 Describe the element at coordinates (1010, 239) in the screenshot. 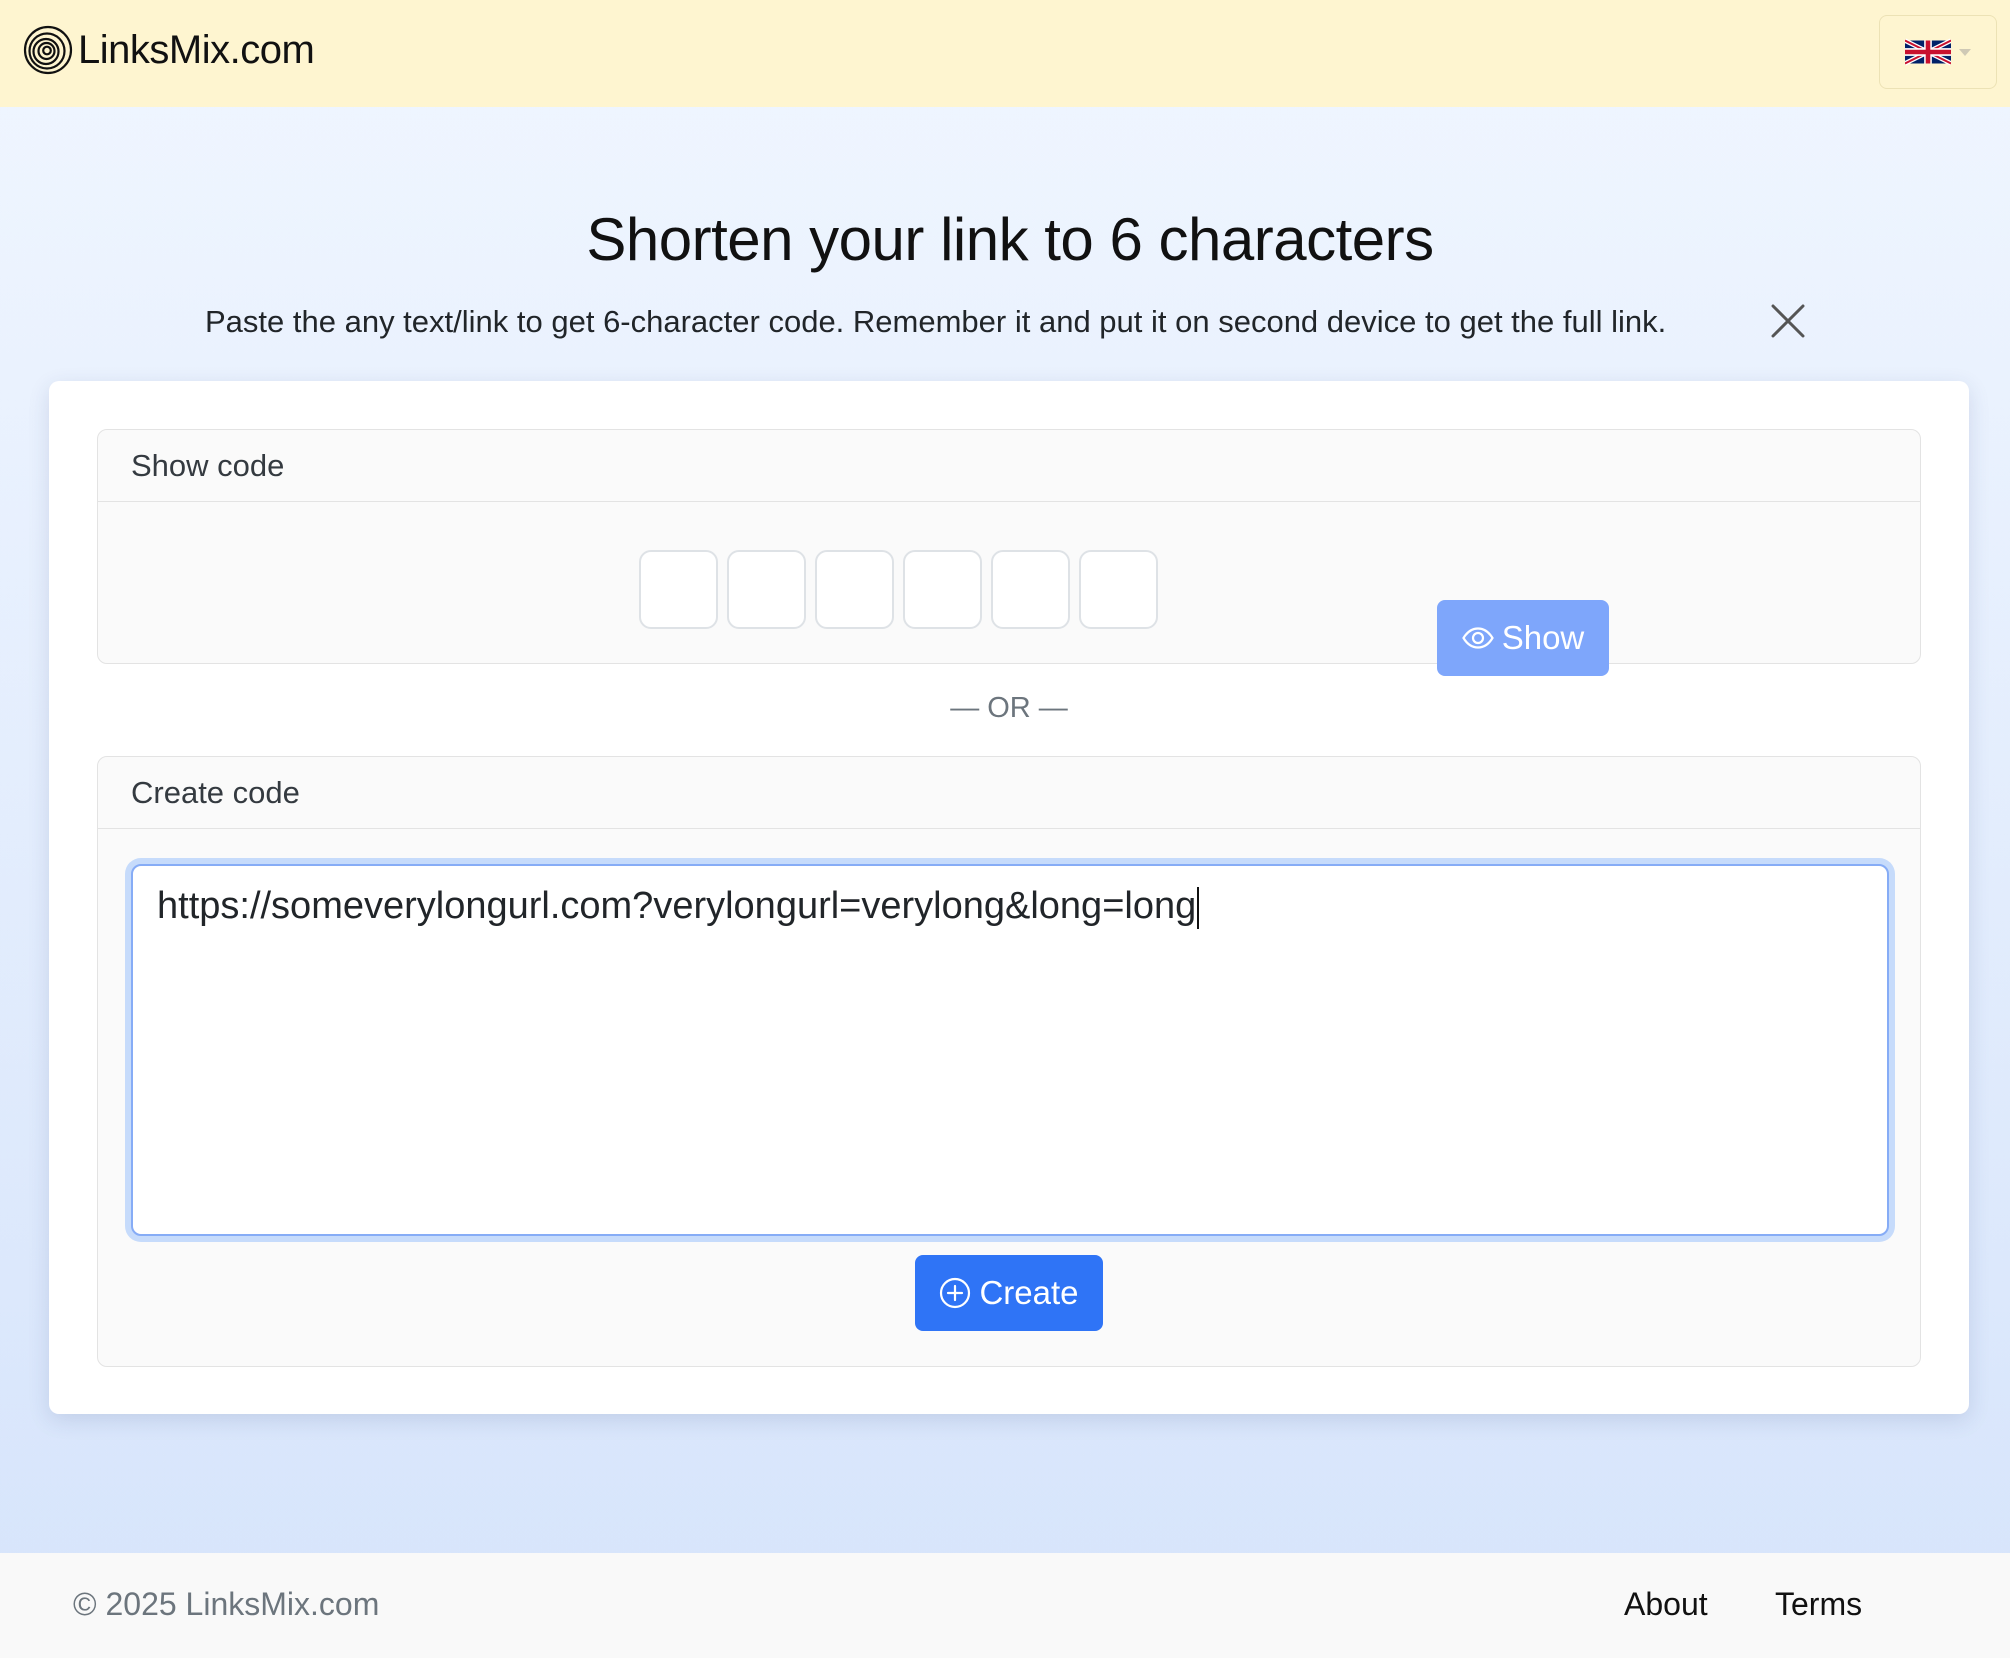

I see `page-title: Shorten your link to 6 characters` at that location.